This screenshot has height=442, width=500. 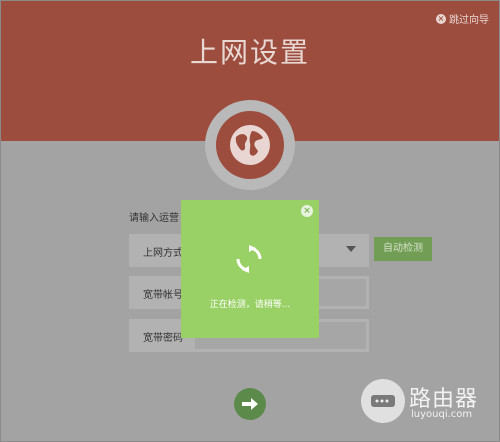 I want to click on account-label: 宽带帐号, so click(x=163, y=295).